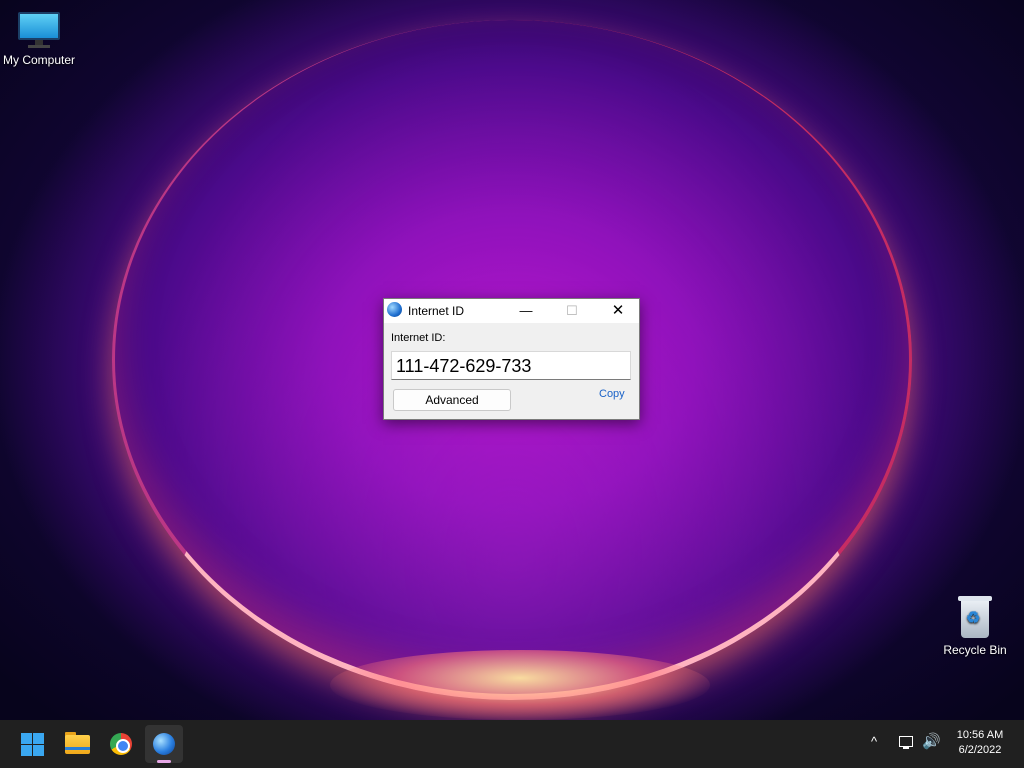 The width and height of the screenshot is (1024, 768). Describe the element at coordinates (980, 735) in the screenshot. I see `clock-time: 10:56 AM` at that location.